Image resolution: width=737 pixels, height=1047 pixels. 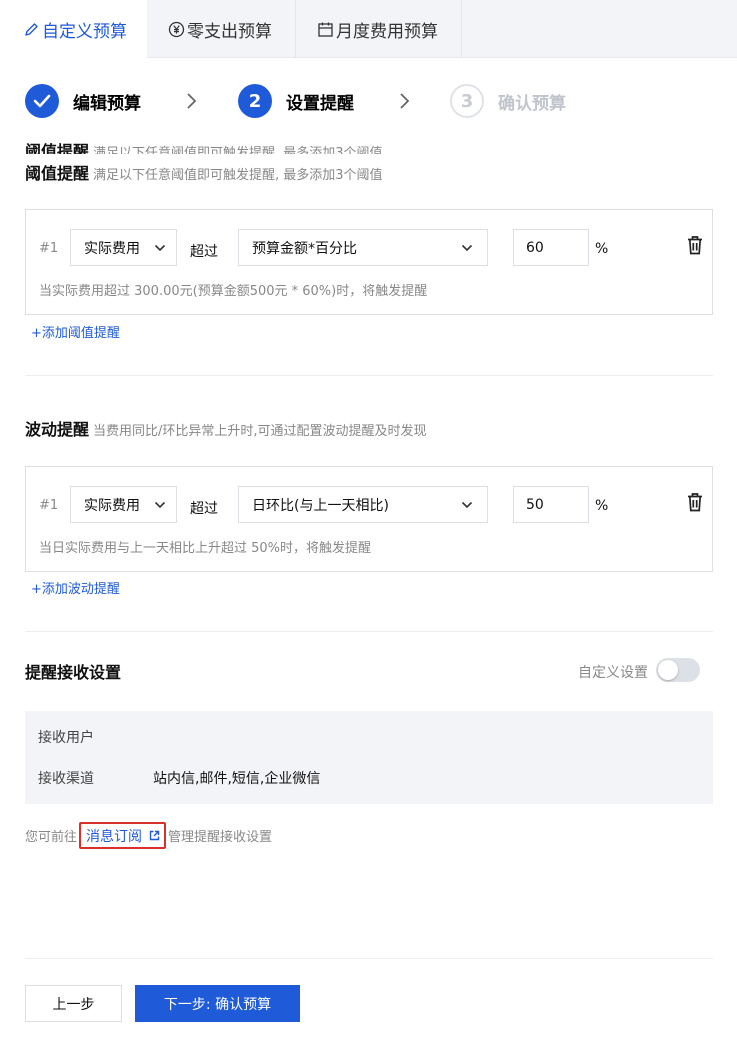 What do you see at coordinates (73, 1003) in the screenshot?
I see `previous-step-button: 上一步` at bounding box center [73, 1003].